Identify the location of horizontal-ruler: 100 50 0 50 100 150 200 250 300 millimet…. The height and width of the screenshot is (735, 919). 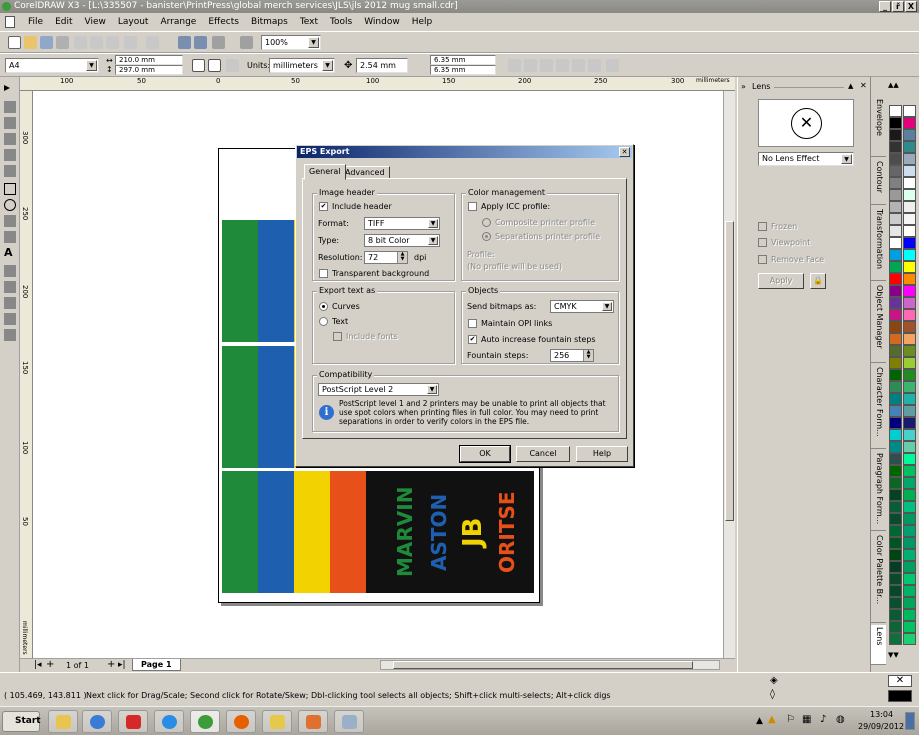
(377, 84).